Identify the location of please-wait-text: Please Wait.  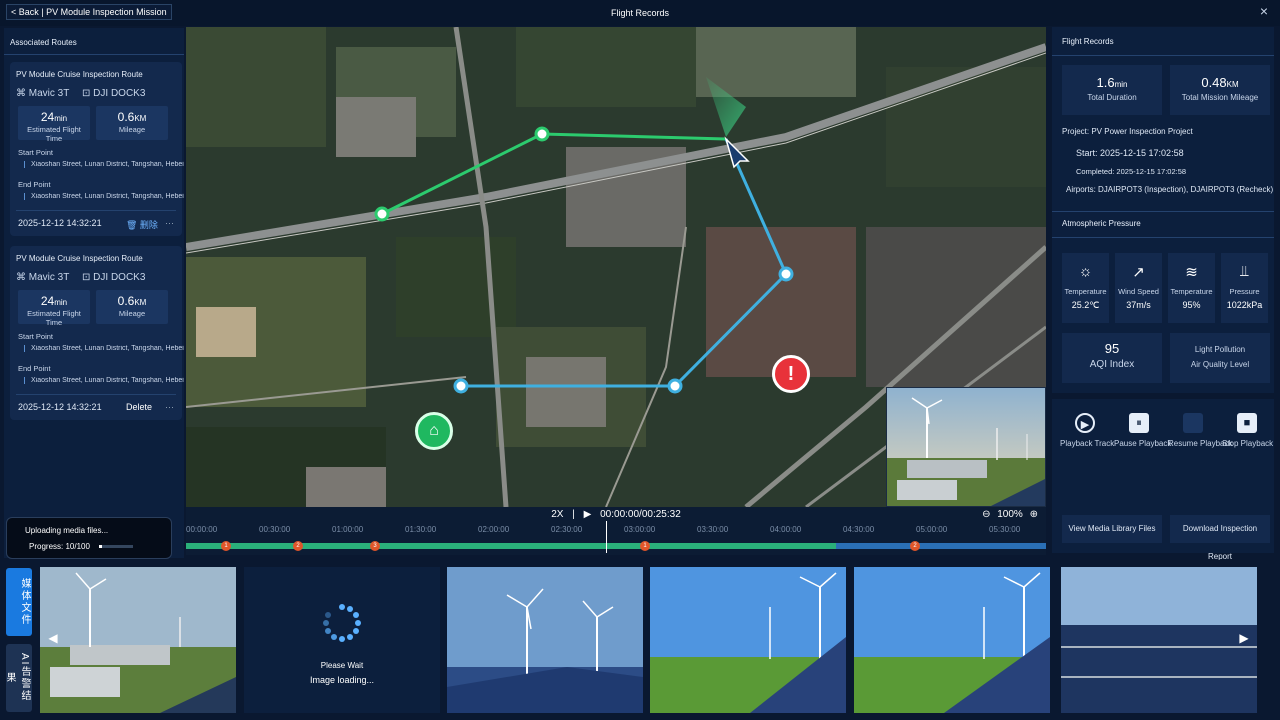
(342, 665).